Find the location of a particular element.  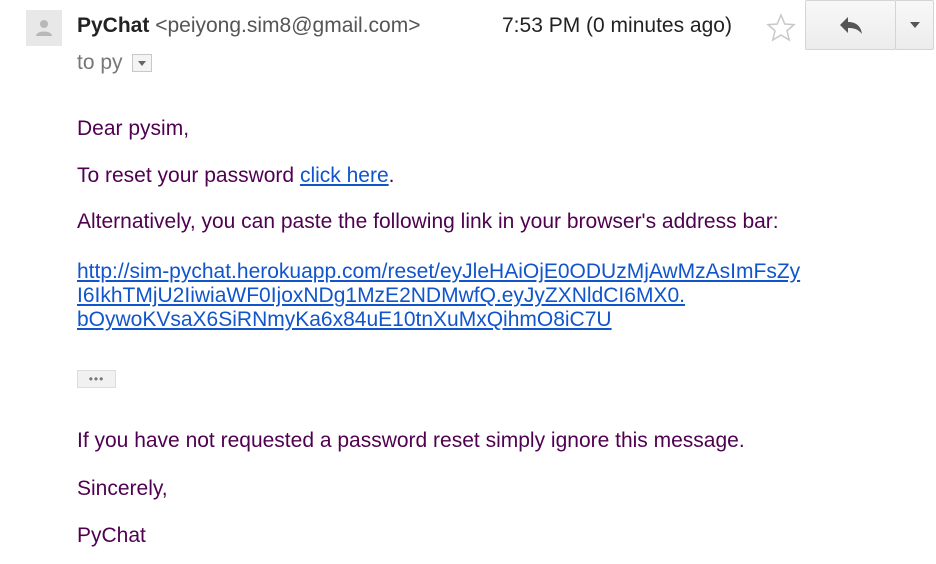

reply-arrow-icon is located at coordinates (850, 25).